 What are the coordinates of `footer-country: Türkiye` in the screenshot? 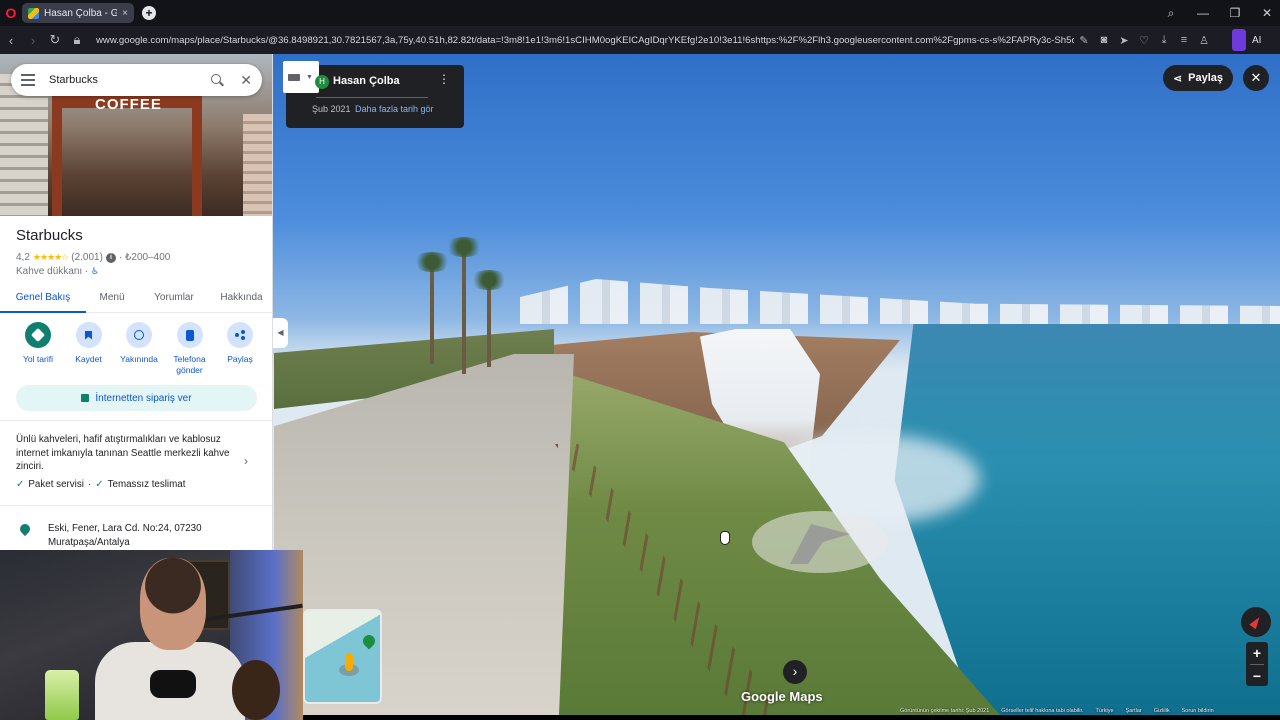 It's located at (1105, 711).